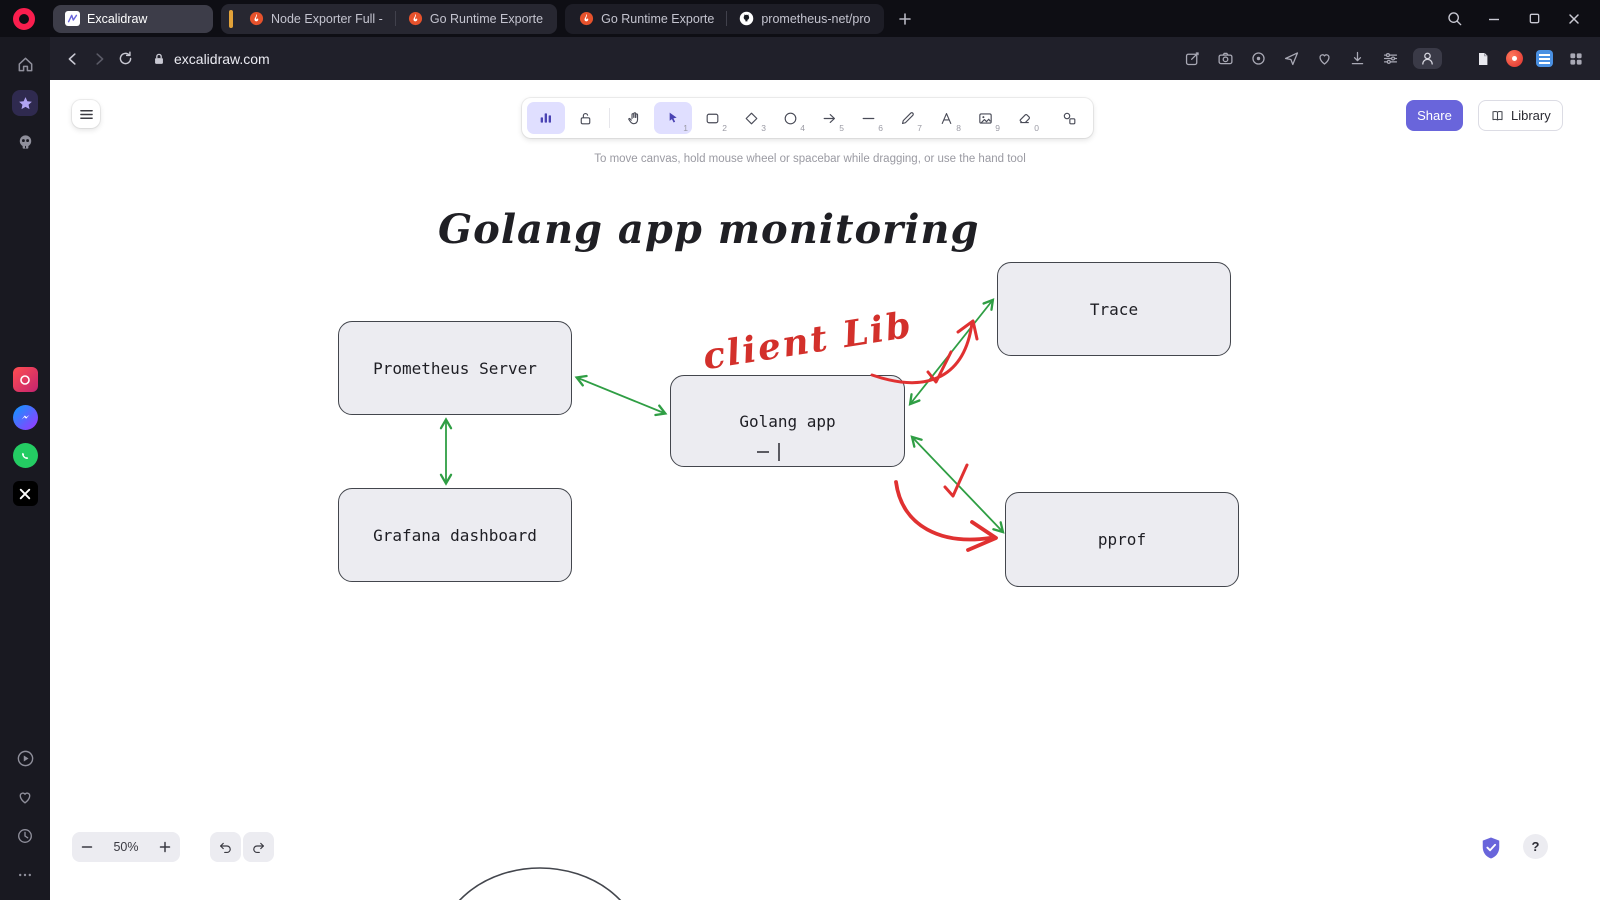  Describe the element at coordinates (1535, 846) in the screenshot. I see `help-button: ?` at that location.